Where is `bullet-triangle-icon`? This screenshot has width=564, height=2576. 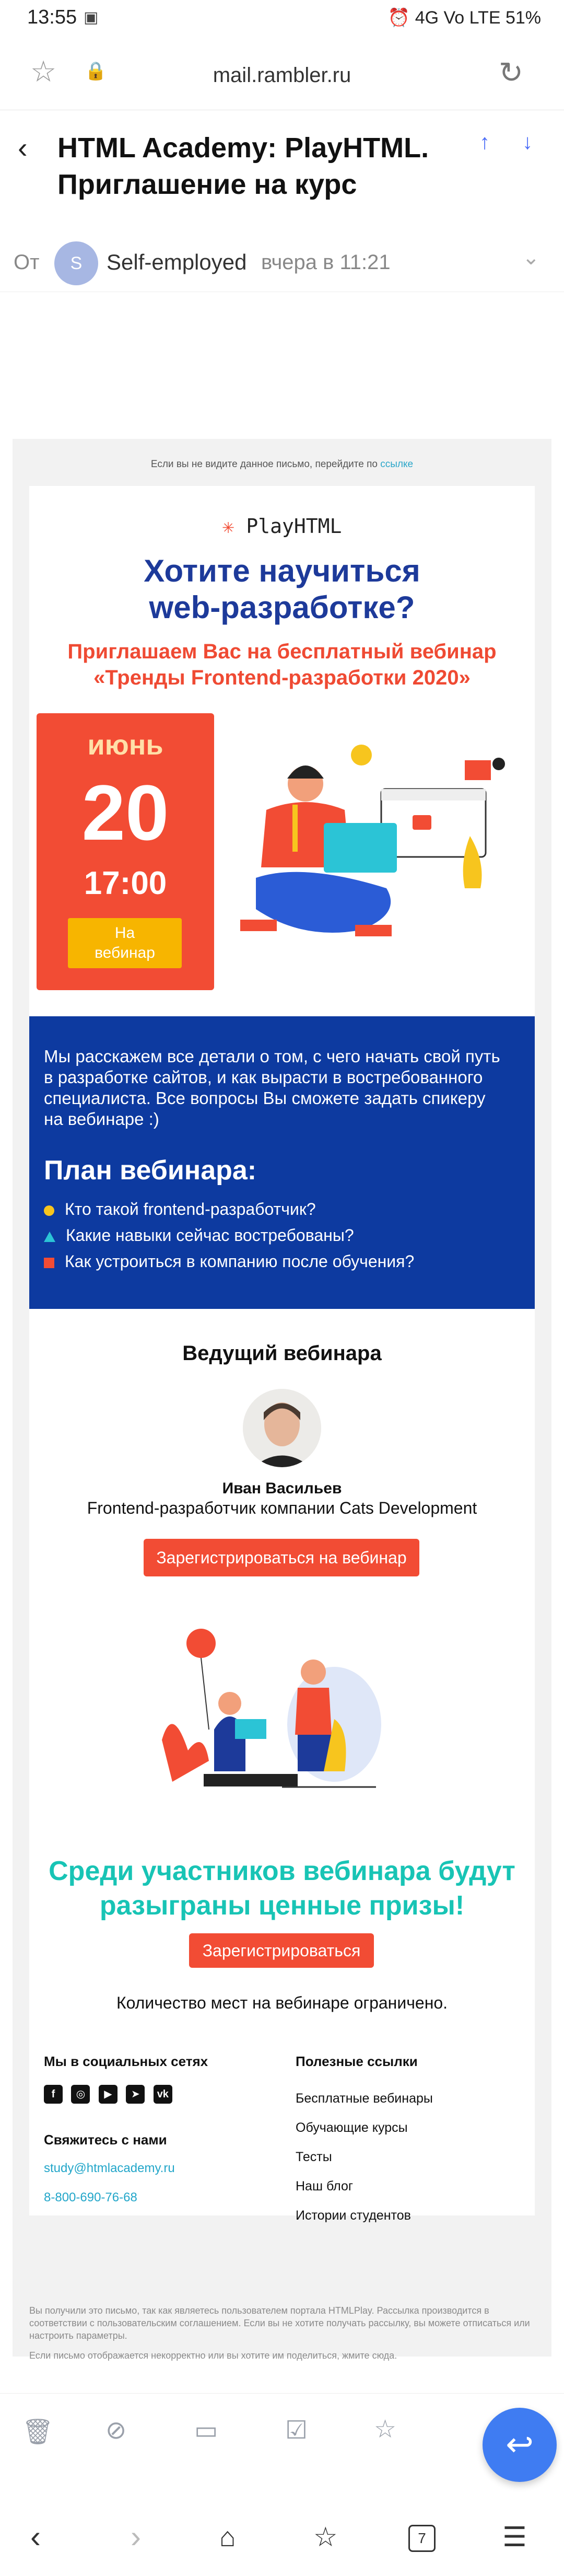 bullet-triangle-icon is located at coordinates (50, 1236).